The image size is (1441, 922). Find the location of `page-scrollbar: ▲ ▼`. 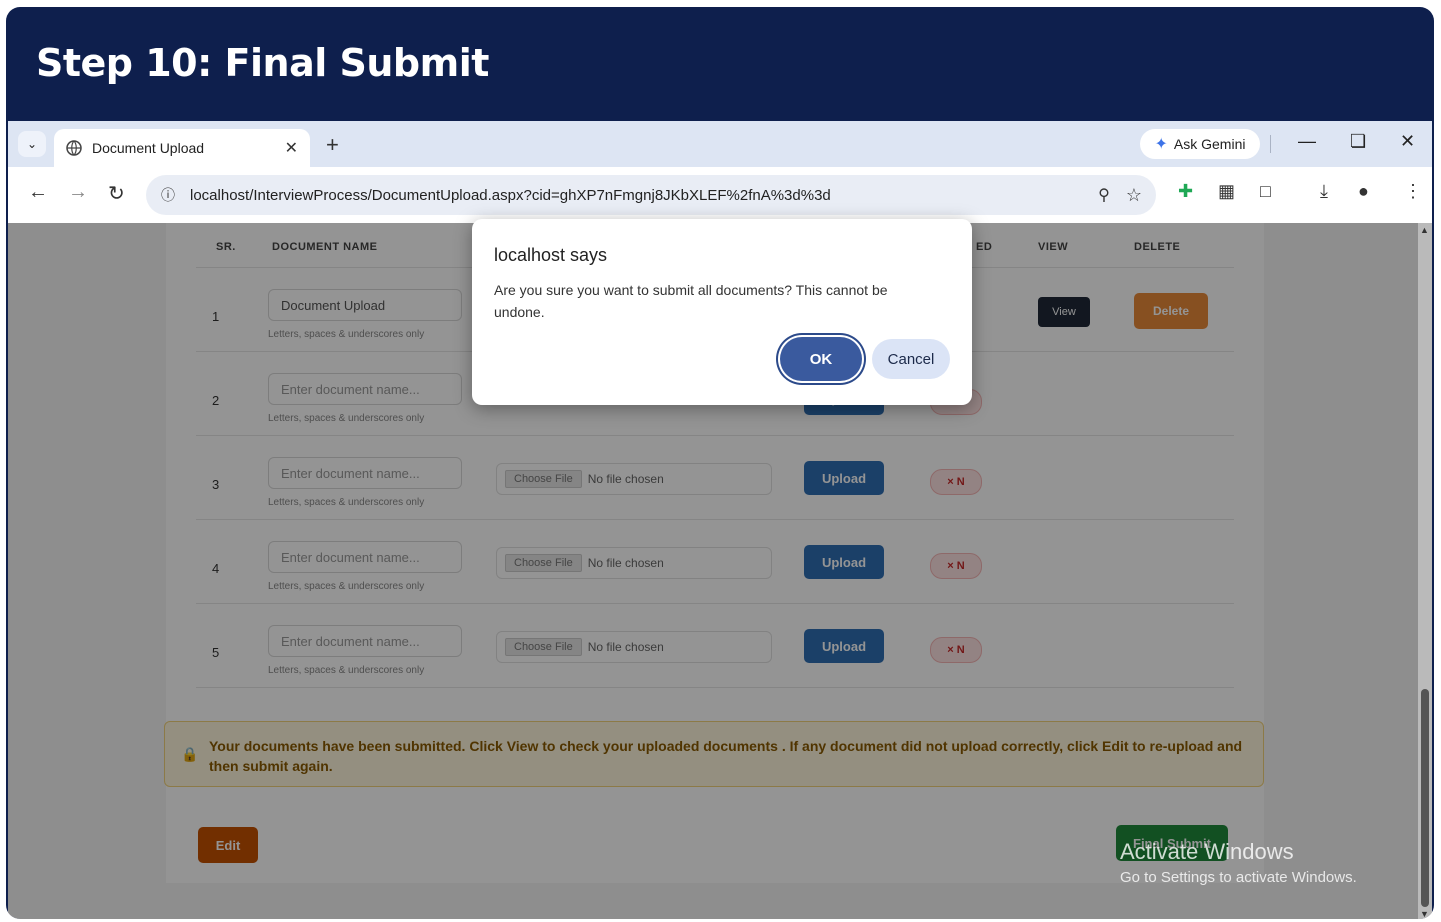

page-scrollbar: ▲ ▼ is located at coordinates (1425, 571).